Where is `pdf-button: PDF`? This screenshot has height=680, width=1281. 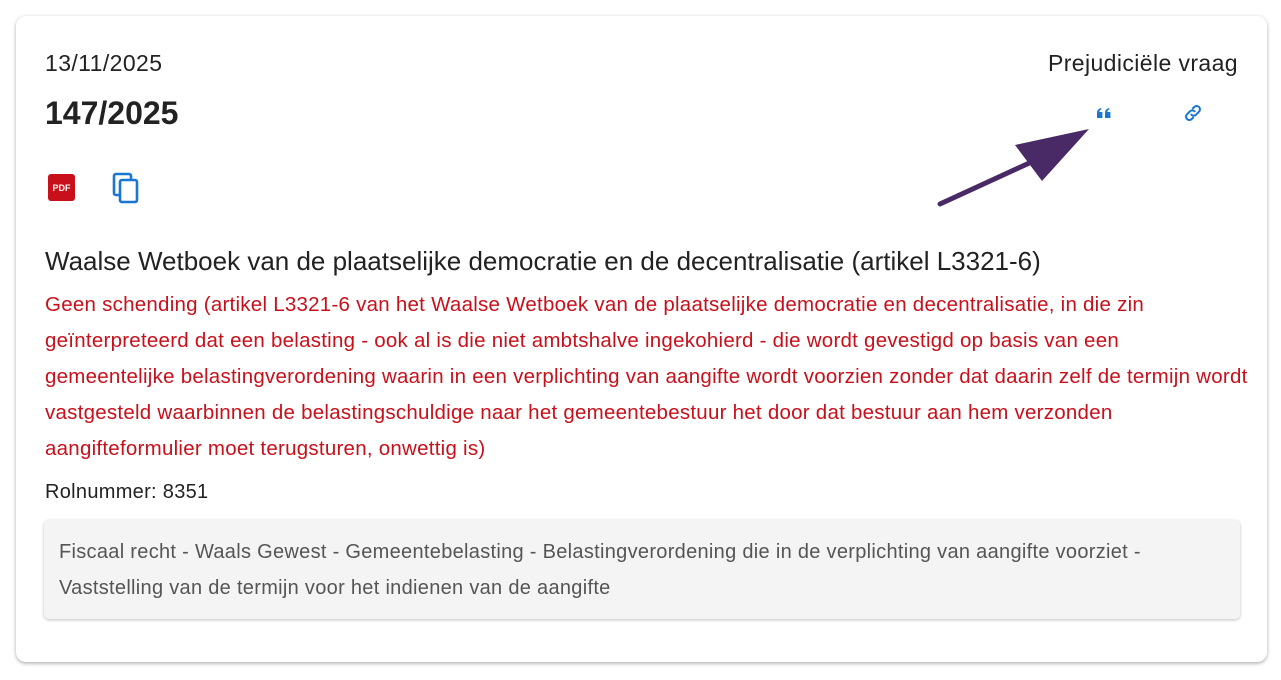
pdf-button: PDF is located at coordinates (61, 187).